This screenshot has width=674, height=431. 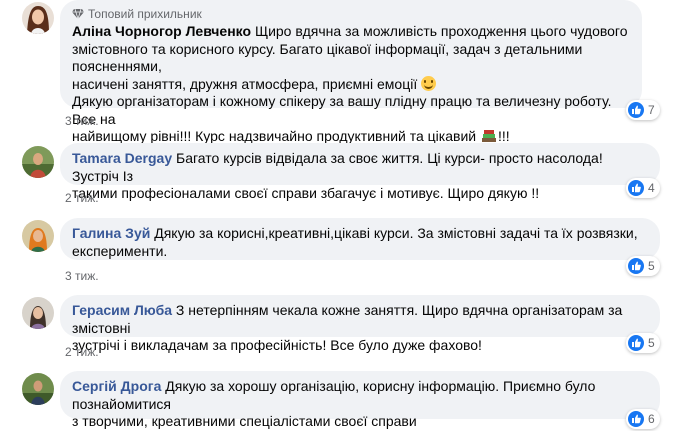 What do you see at coordinates (120, 250) in the screenshot?
I see `comment-text: експерименти.` at bounding box center [120, 250].